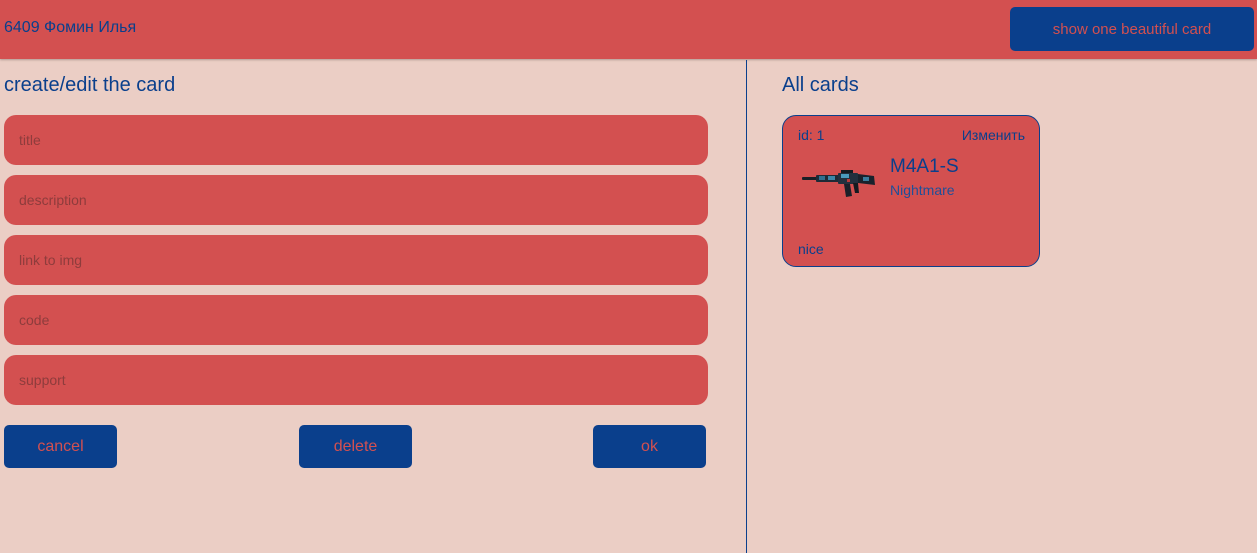  Describe the element at coordinates (356, 320) in the screenshot. I see `code-input` at that location.